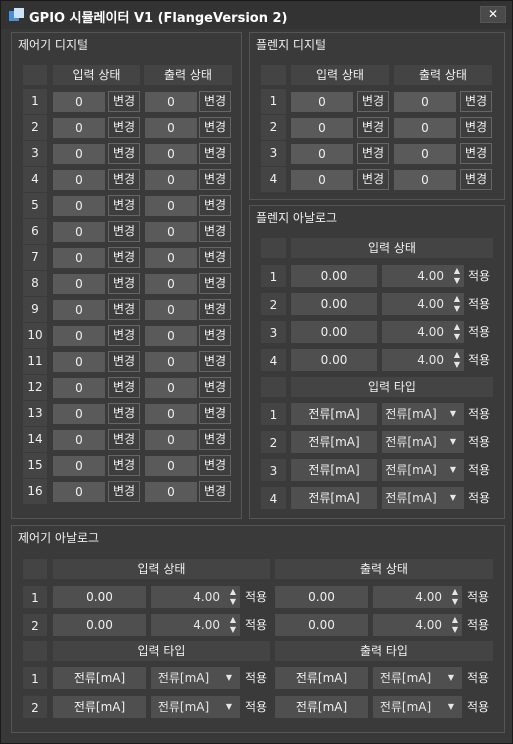 This screenshot has height=744, width=513. Describe the element at coordinates (456, 364) in the screenshot. I see `spin-down-icon: ▼` at that location.